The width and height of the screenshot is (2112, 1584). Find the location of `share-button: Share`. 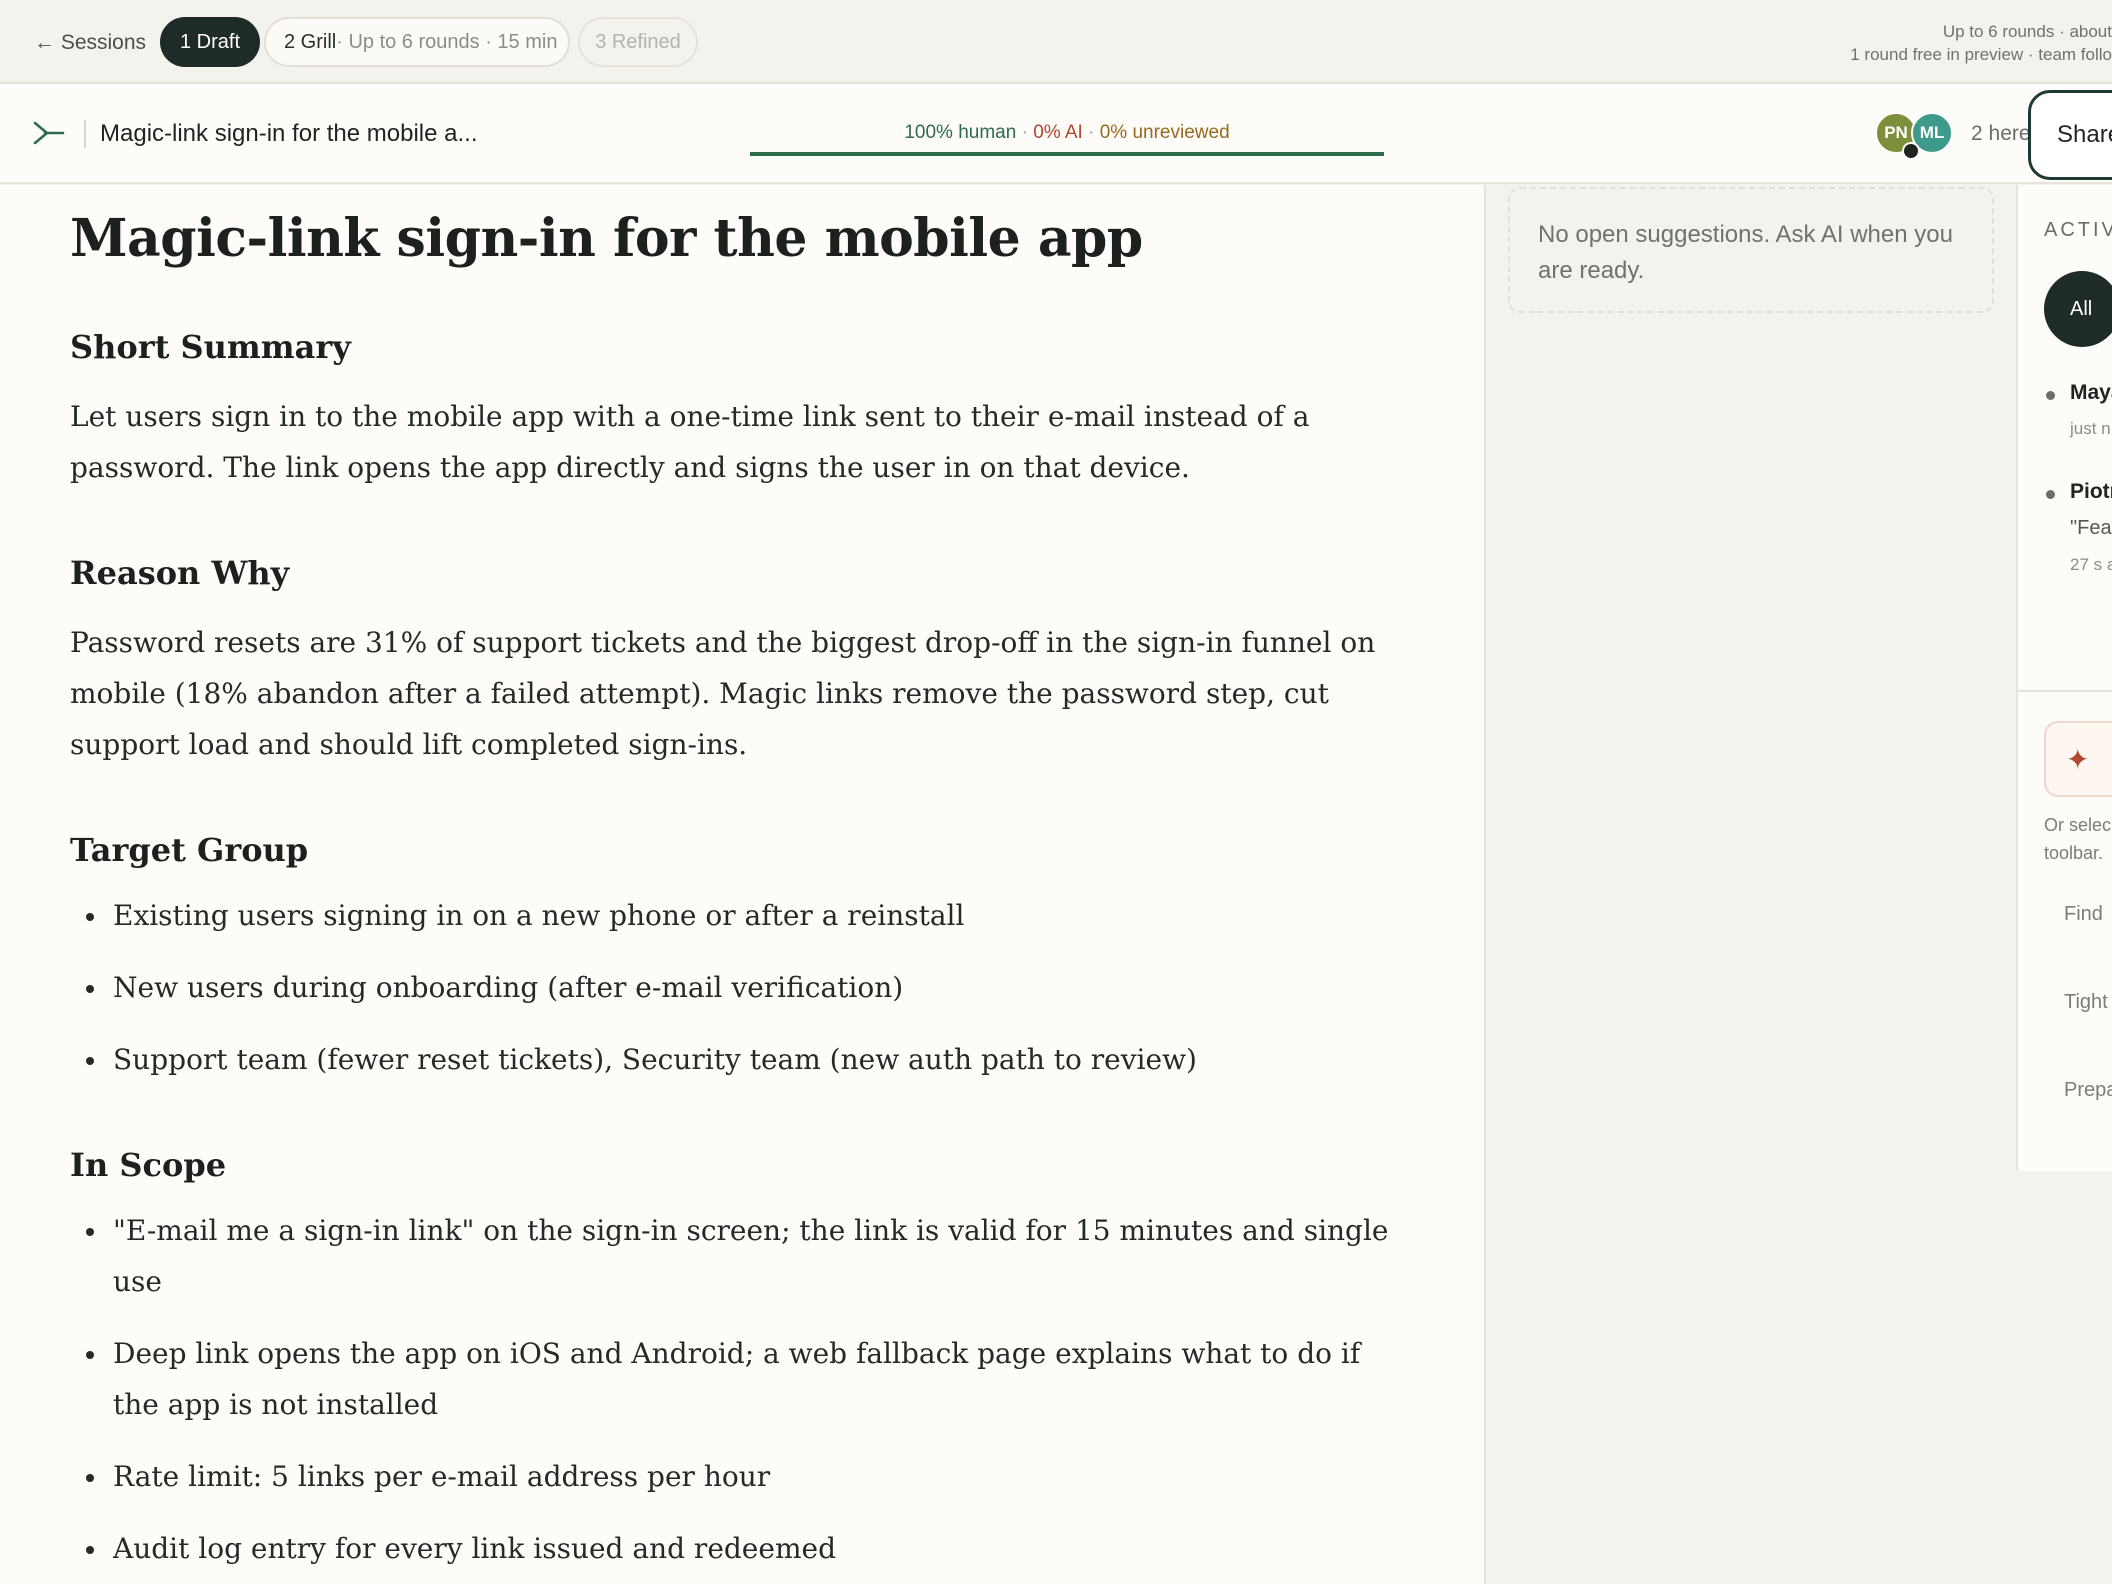

share-button: Share is located at coordinates (2070, 135).